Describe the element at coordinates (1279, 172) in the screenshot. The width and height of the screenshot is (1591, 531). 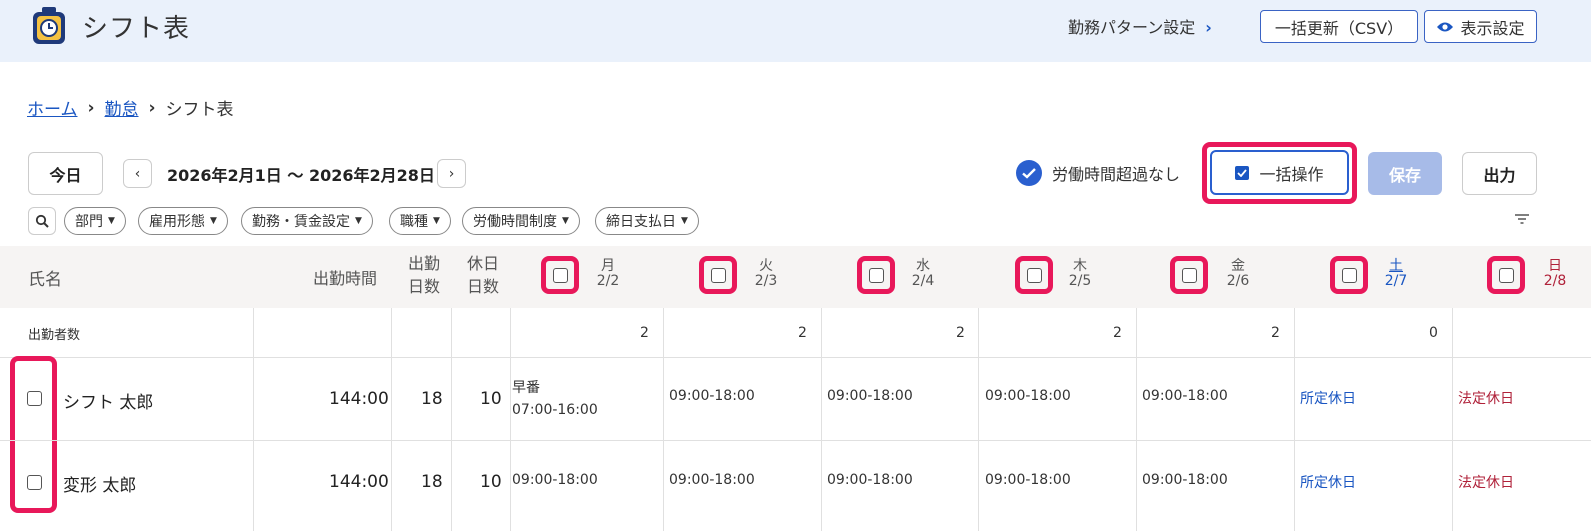
I see `bulk-operation-toggle: 一括操作` at that location.